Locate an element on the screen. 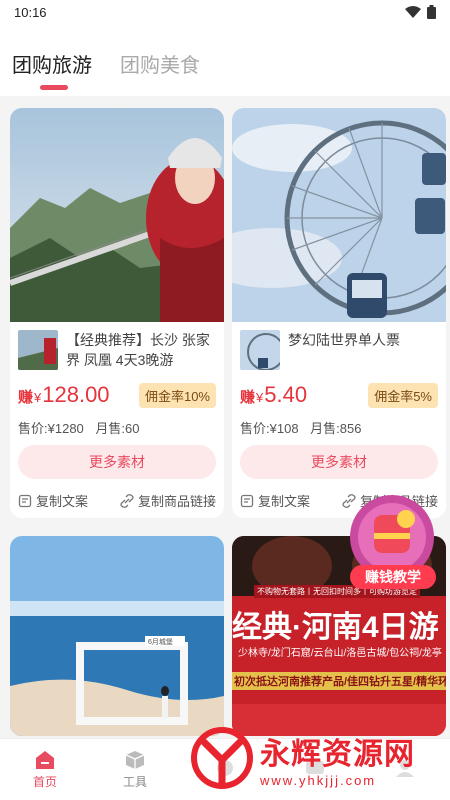 The image size is (450, 800). poster-headline: 经典·河南4日游 is located at coordinates (335, 627).